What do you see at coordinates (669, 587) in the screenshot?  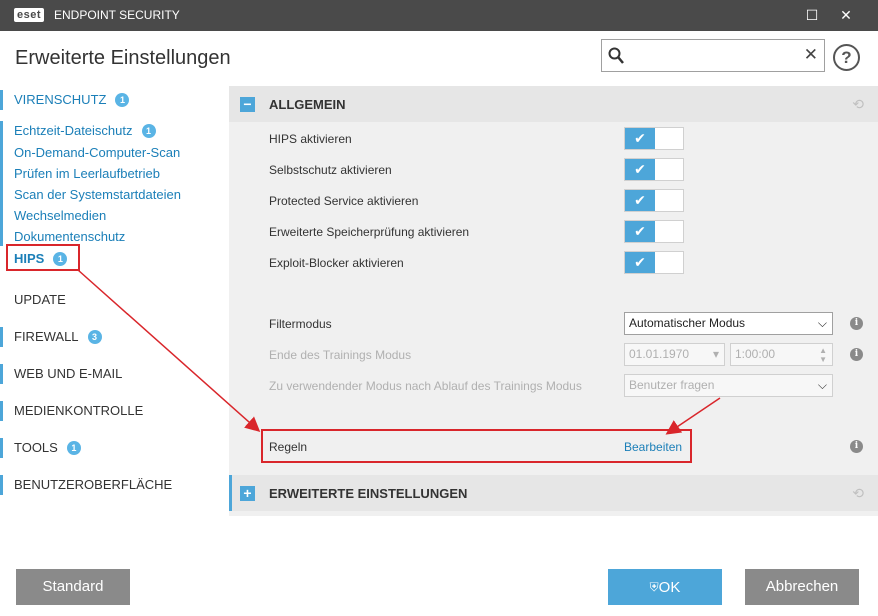 I see `button-label: OK` at bounding box center [669, 587].